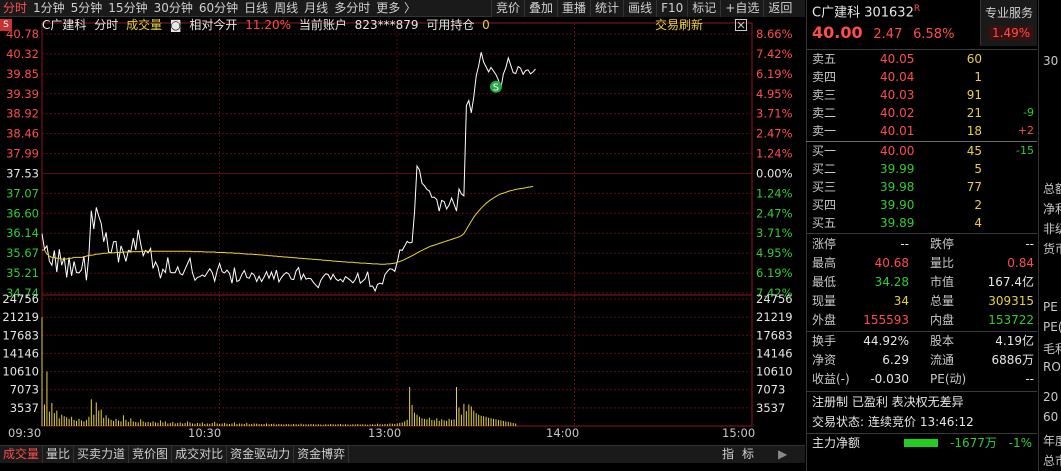  Describe the element at coordinates (22, 94) in the screenshot. I see `price-tick-label: 39.39` at that location.